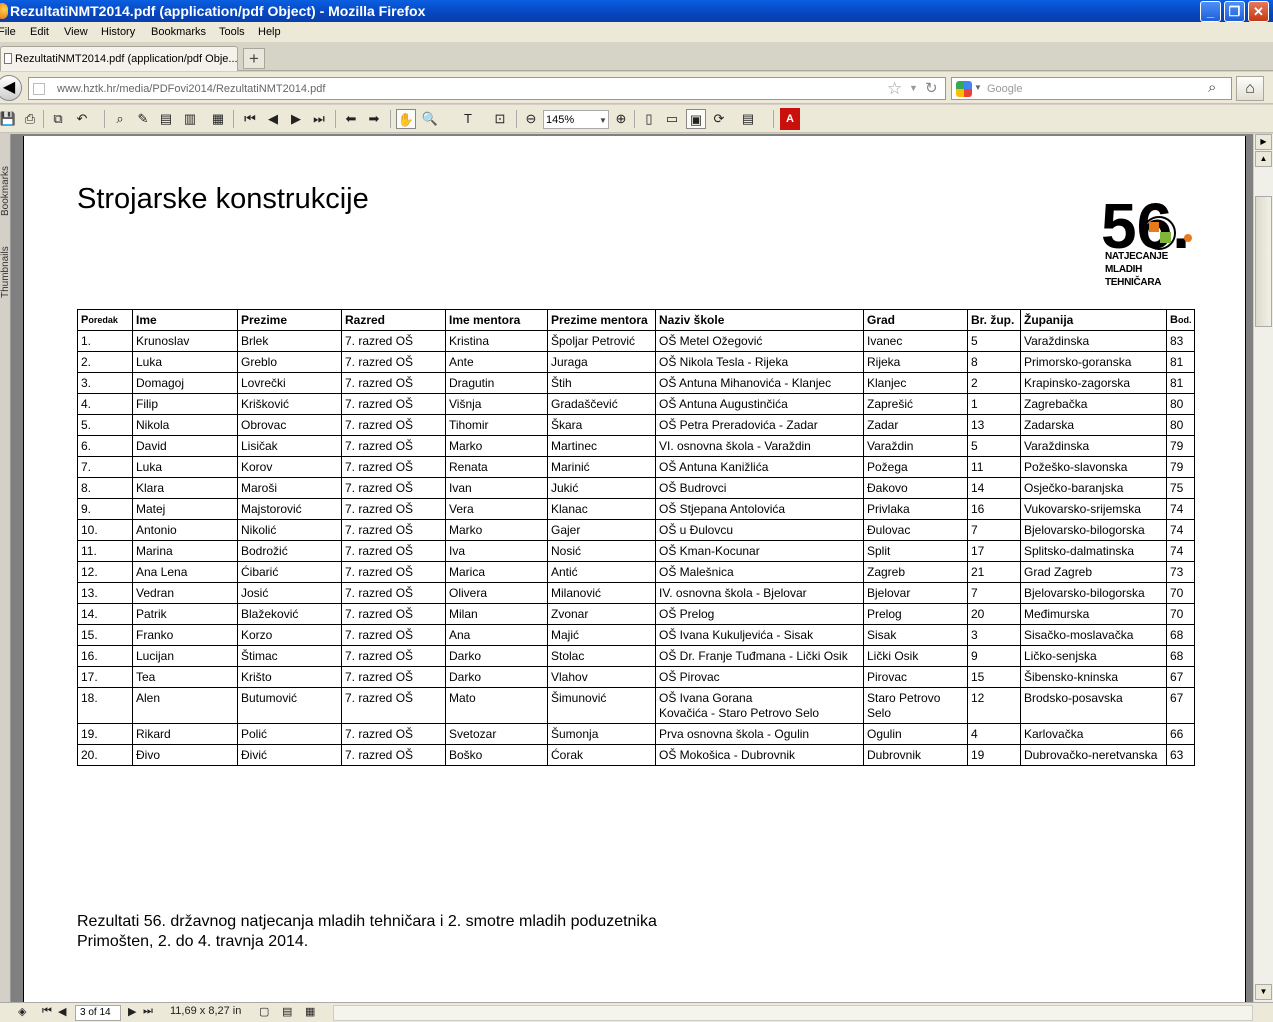 The height and width of the screenshot is (1022, 1273). Describe the element at coordinates (496, 383) in the screenshot. I see `cell-ime-mentora: Dragutin` at that location.